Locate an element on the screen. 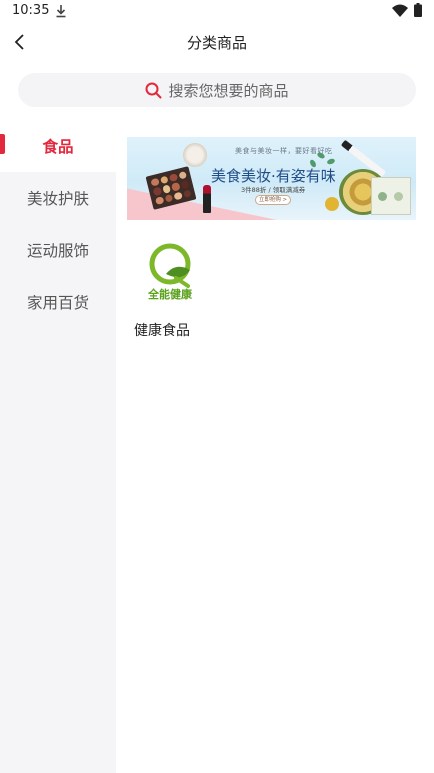  sidebar-item-label: 食品 is located at coordinates (58, 147).